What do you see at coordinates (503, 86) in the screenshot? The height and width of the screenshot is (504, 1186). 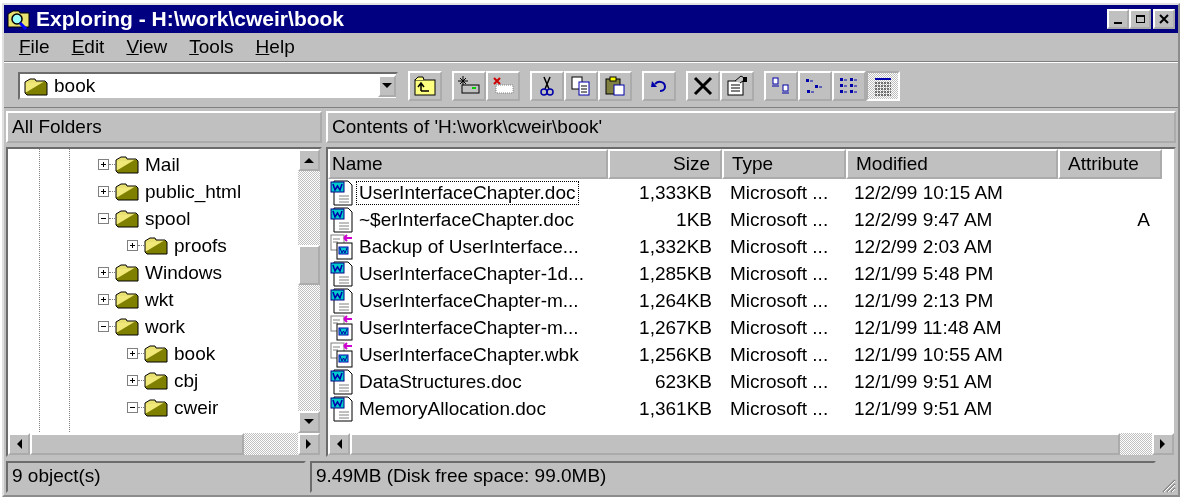 I see `disconnect-drive-button` at bounding box center [503, 86].